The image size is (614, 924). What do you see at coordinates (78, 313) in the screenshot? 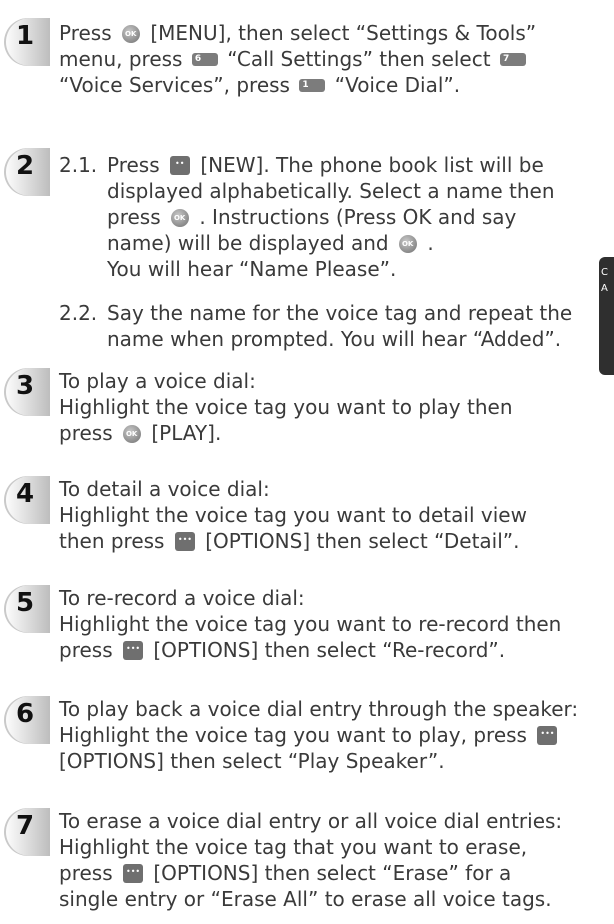
I see `substep-number: 2.2.` at bounding box center [78, 313].